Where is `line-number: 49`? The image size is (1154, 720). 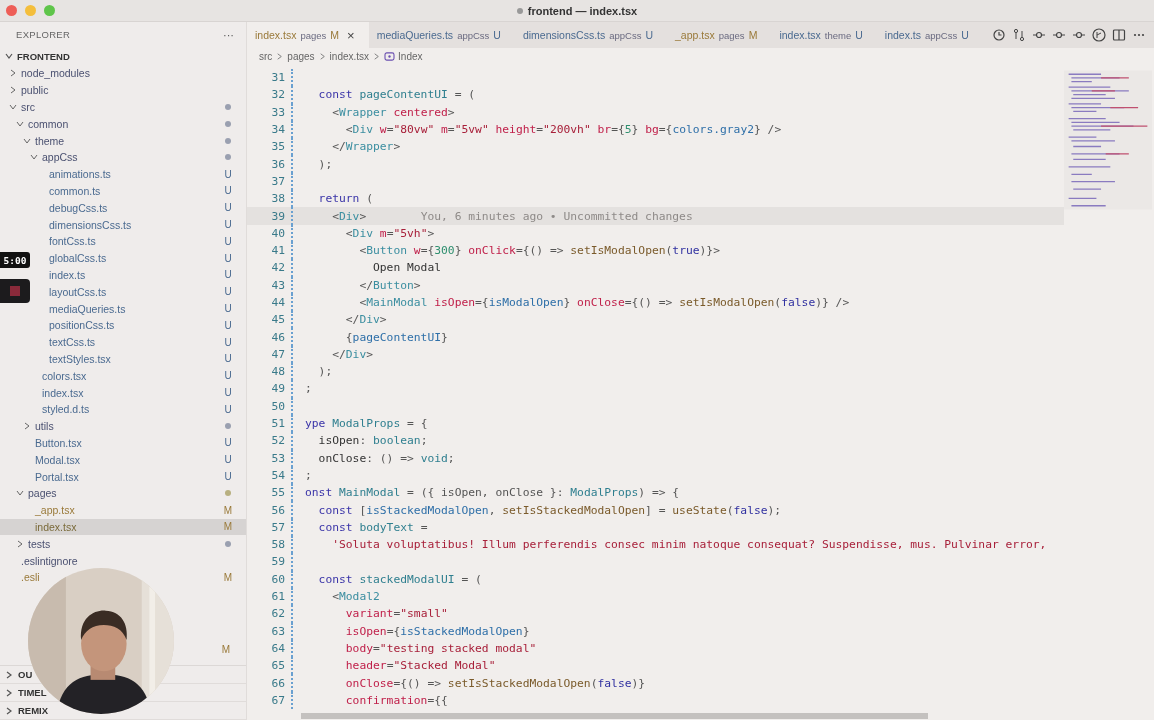
line-number: 49 is located at coordinates (277, 389).